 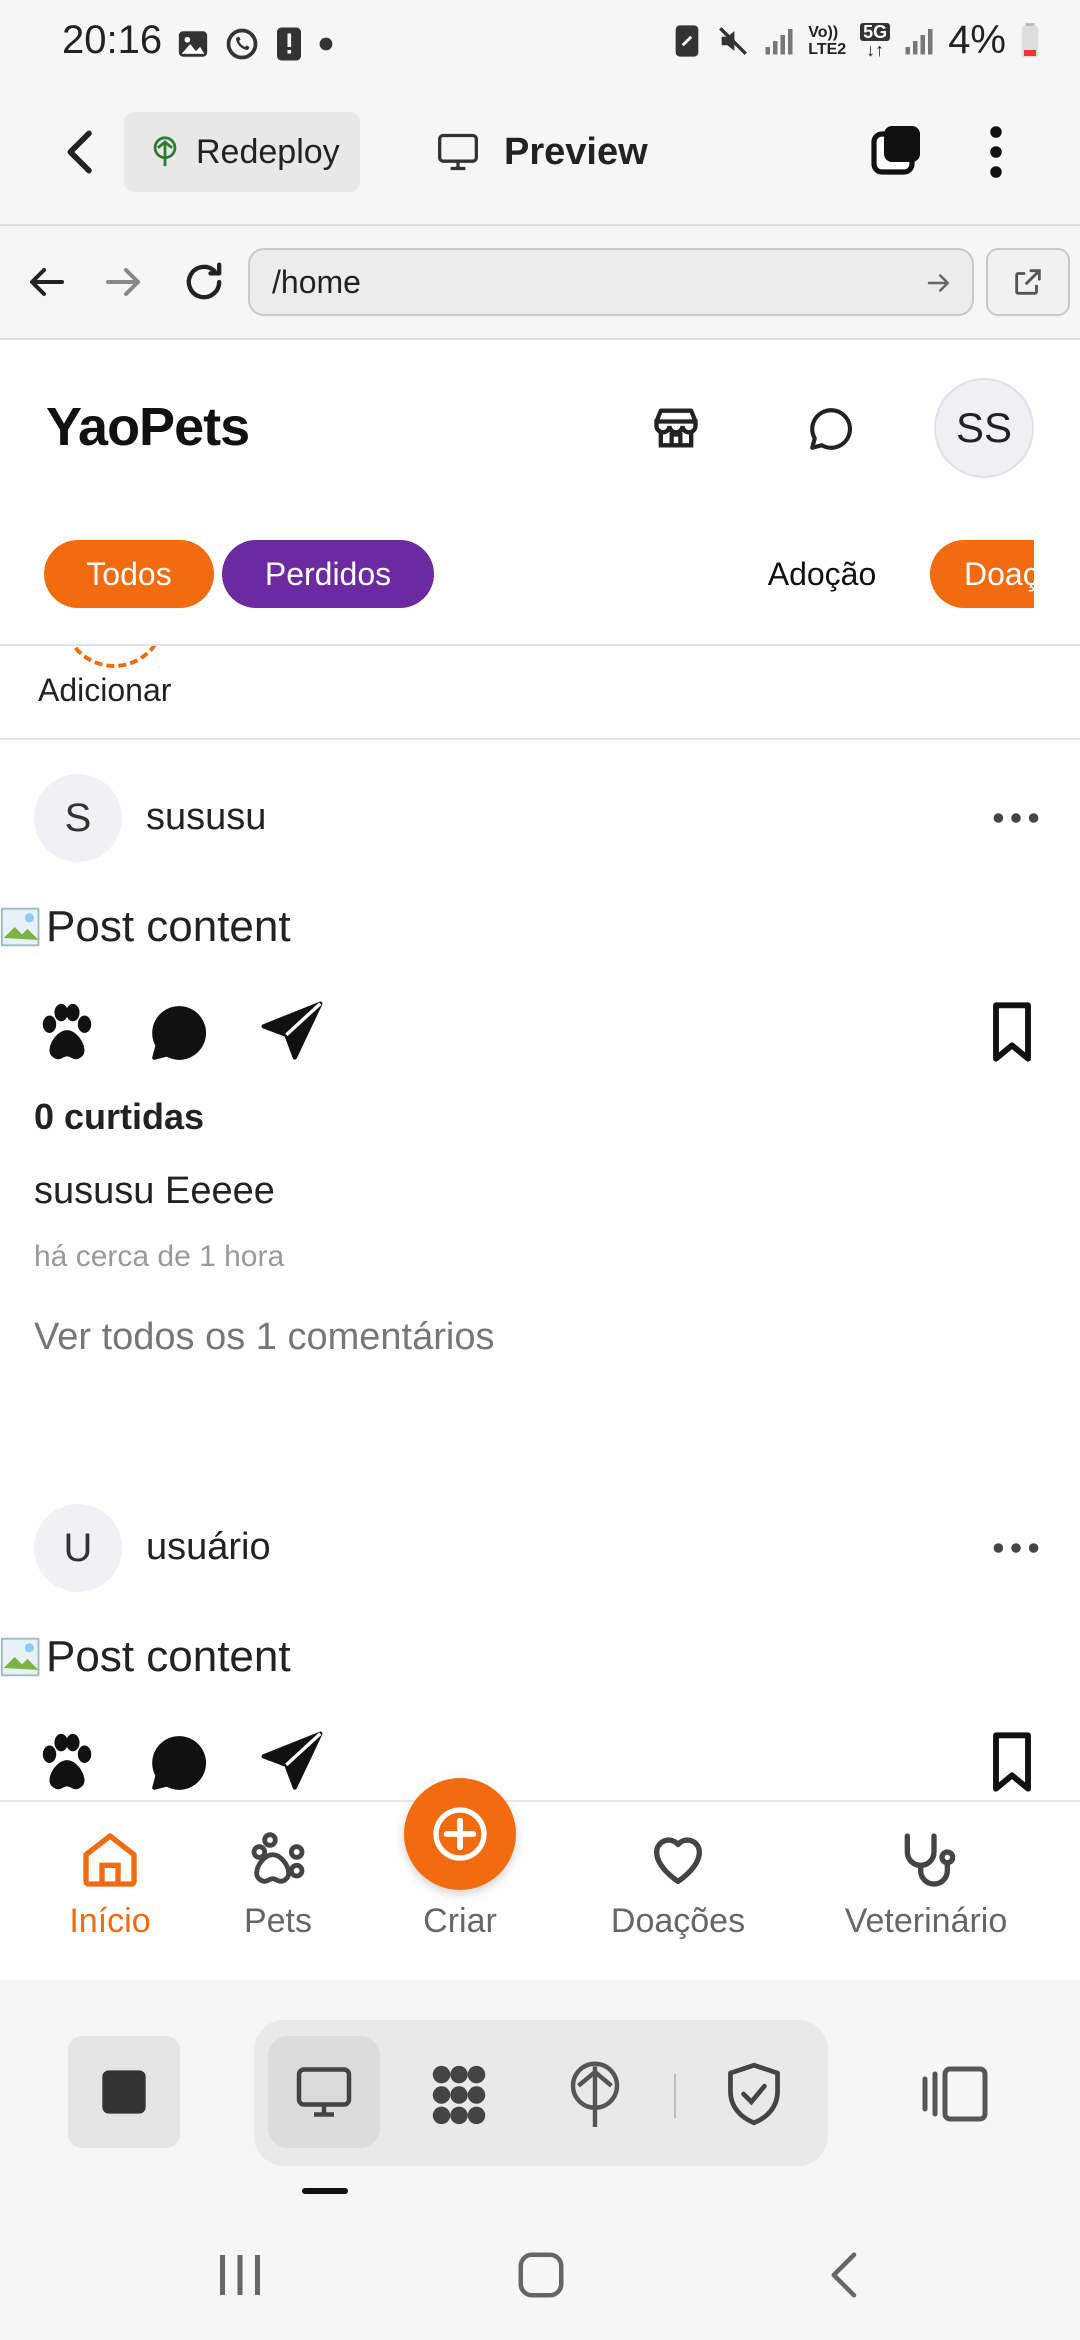 What do you see at coordinates (326, 44) in the screenshot?
I see `dot-icon` at bounding box center [326, 44].